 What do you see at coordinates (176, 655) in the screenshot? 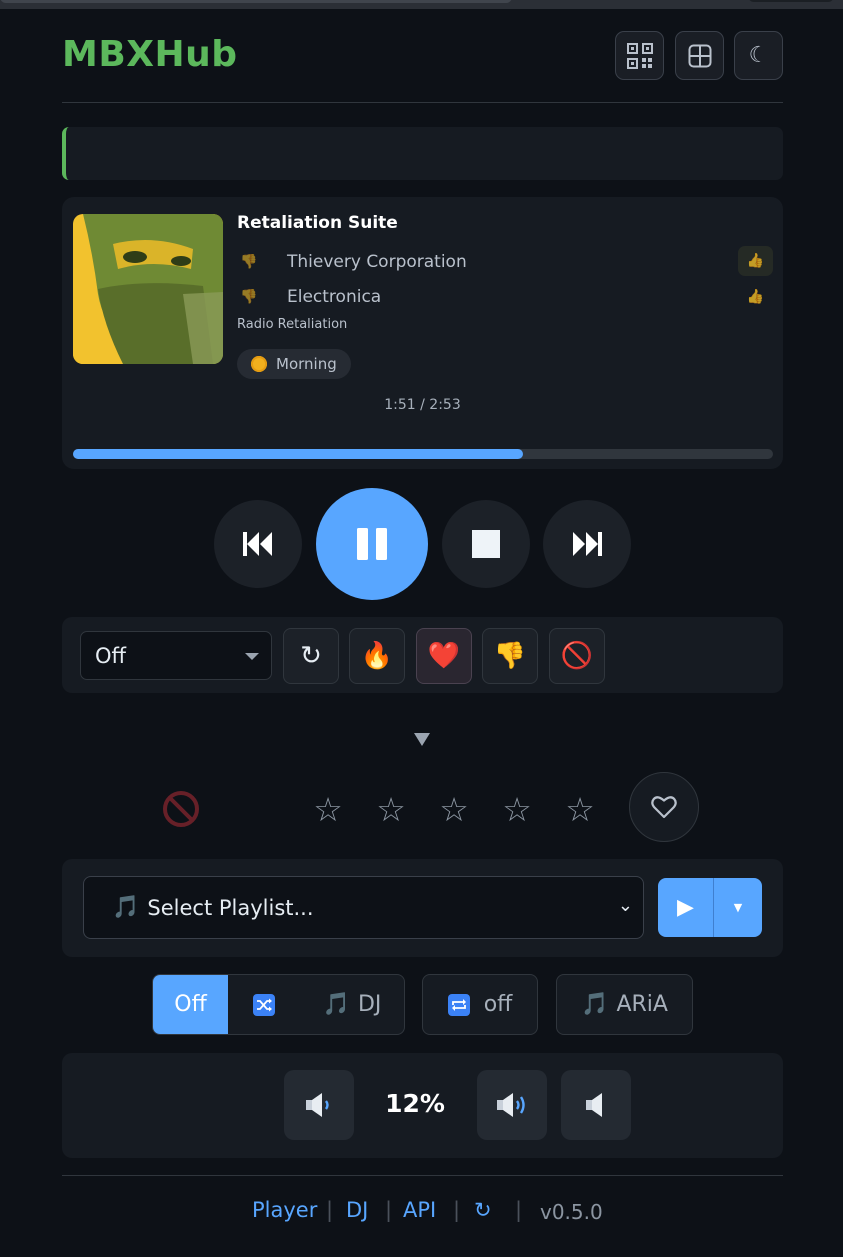
I see `mode-select: Off` at bounding box center [176, 655].